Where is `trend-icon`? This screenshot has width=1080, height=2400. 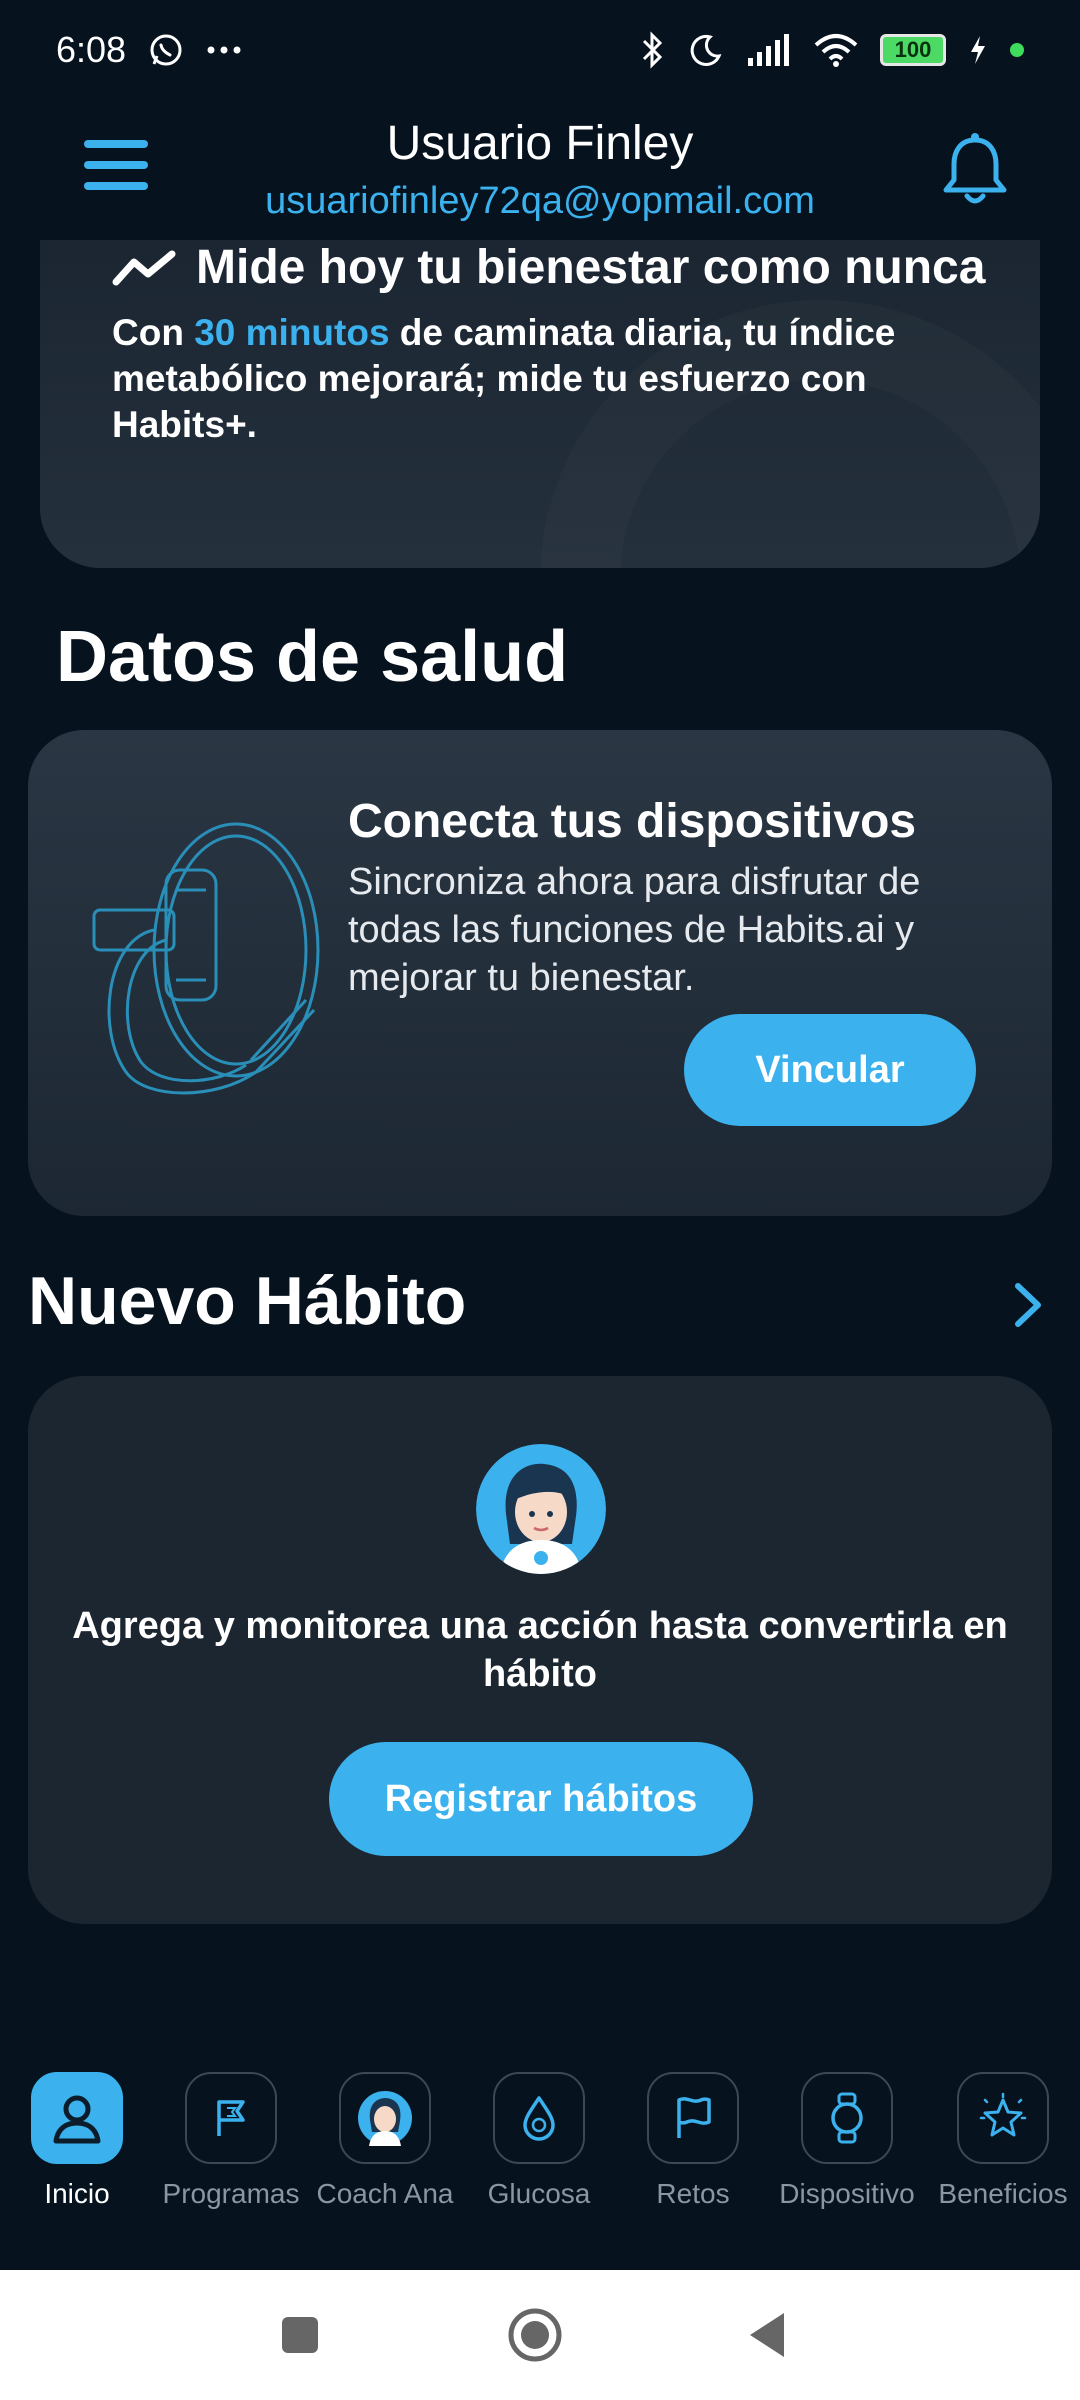
trend-icon is located at coordinates (144, 267).